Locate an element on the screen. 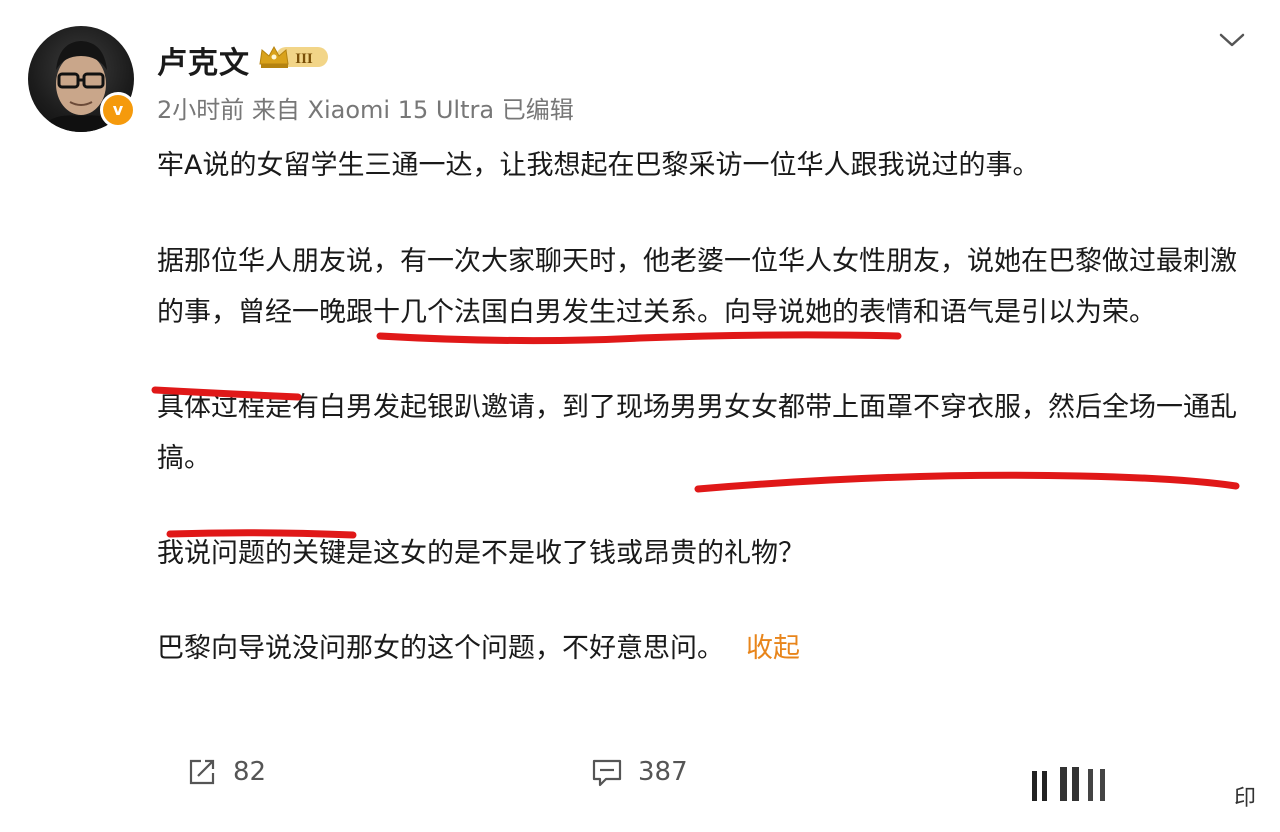  post-paragraph-5: 巴黎向导说没问那女的这个问题，不好意思问。 收起 is located at coordinates (707, 648).